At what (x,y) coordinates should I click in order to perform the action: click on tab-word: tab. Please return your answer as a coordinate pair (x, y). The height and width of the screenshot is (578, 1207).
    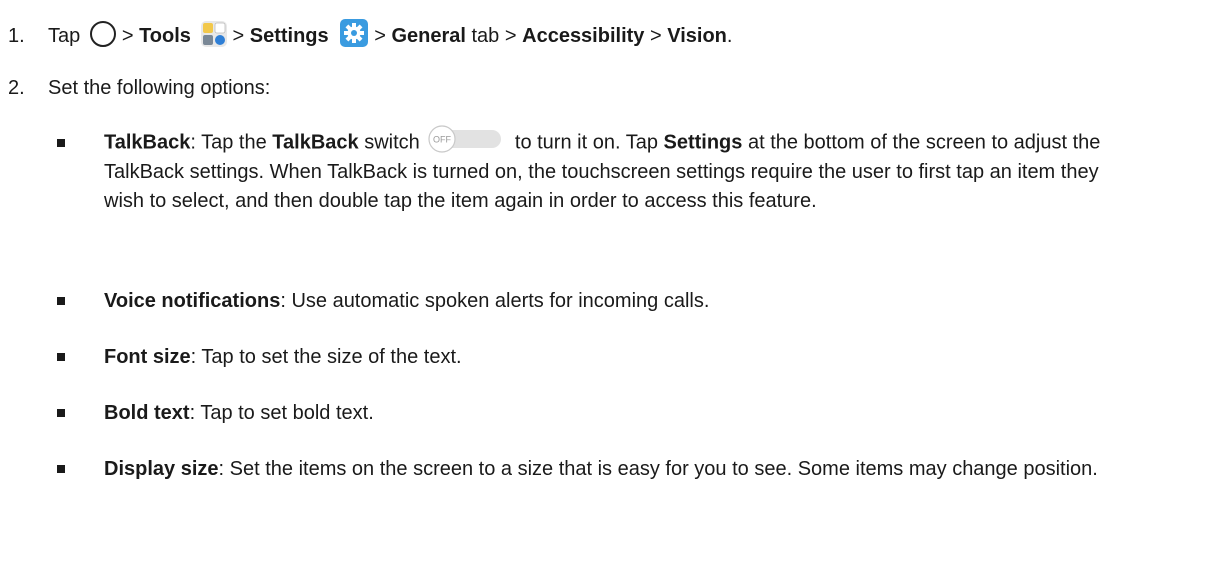
    Looking at the image, I should click on (485, 36).